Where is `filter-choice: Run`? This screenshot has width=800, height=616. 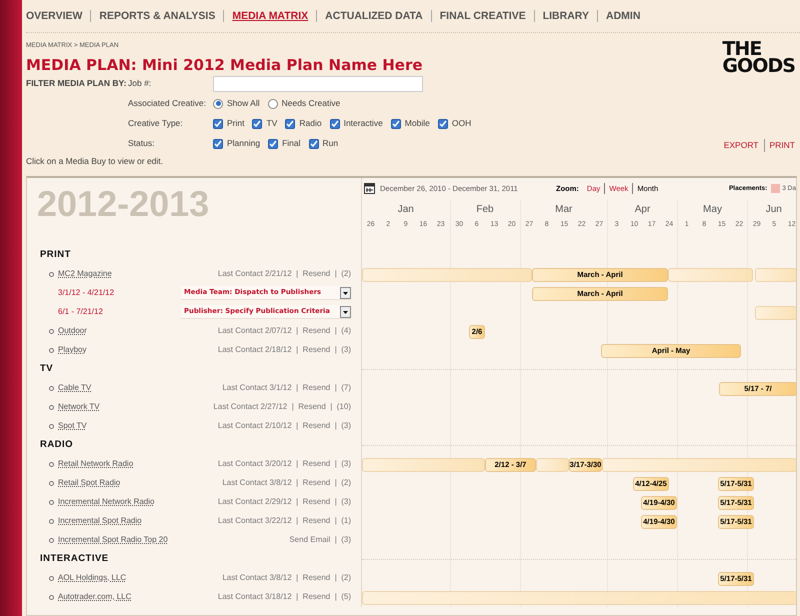 filter-choice: Run is located at coordinates (323, 143).